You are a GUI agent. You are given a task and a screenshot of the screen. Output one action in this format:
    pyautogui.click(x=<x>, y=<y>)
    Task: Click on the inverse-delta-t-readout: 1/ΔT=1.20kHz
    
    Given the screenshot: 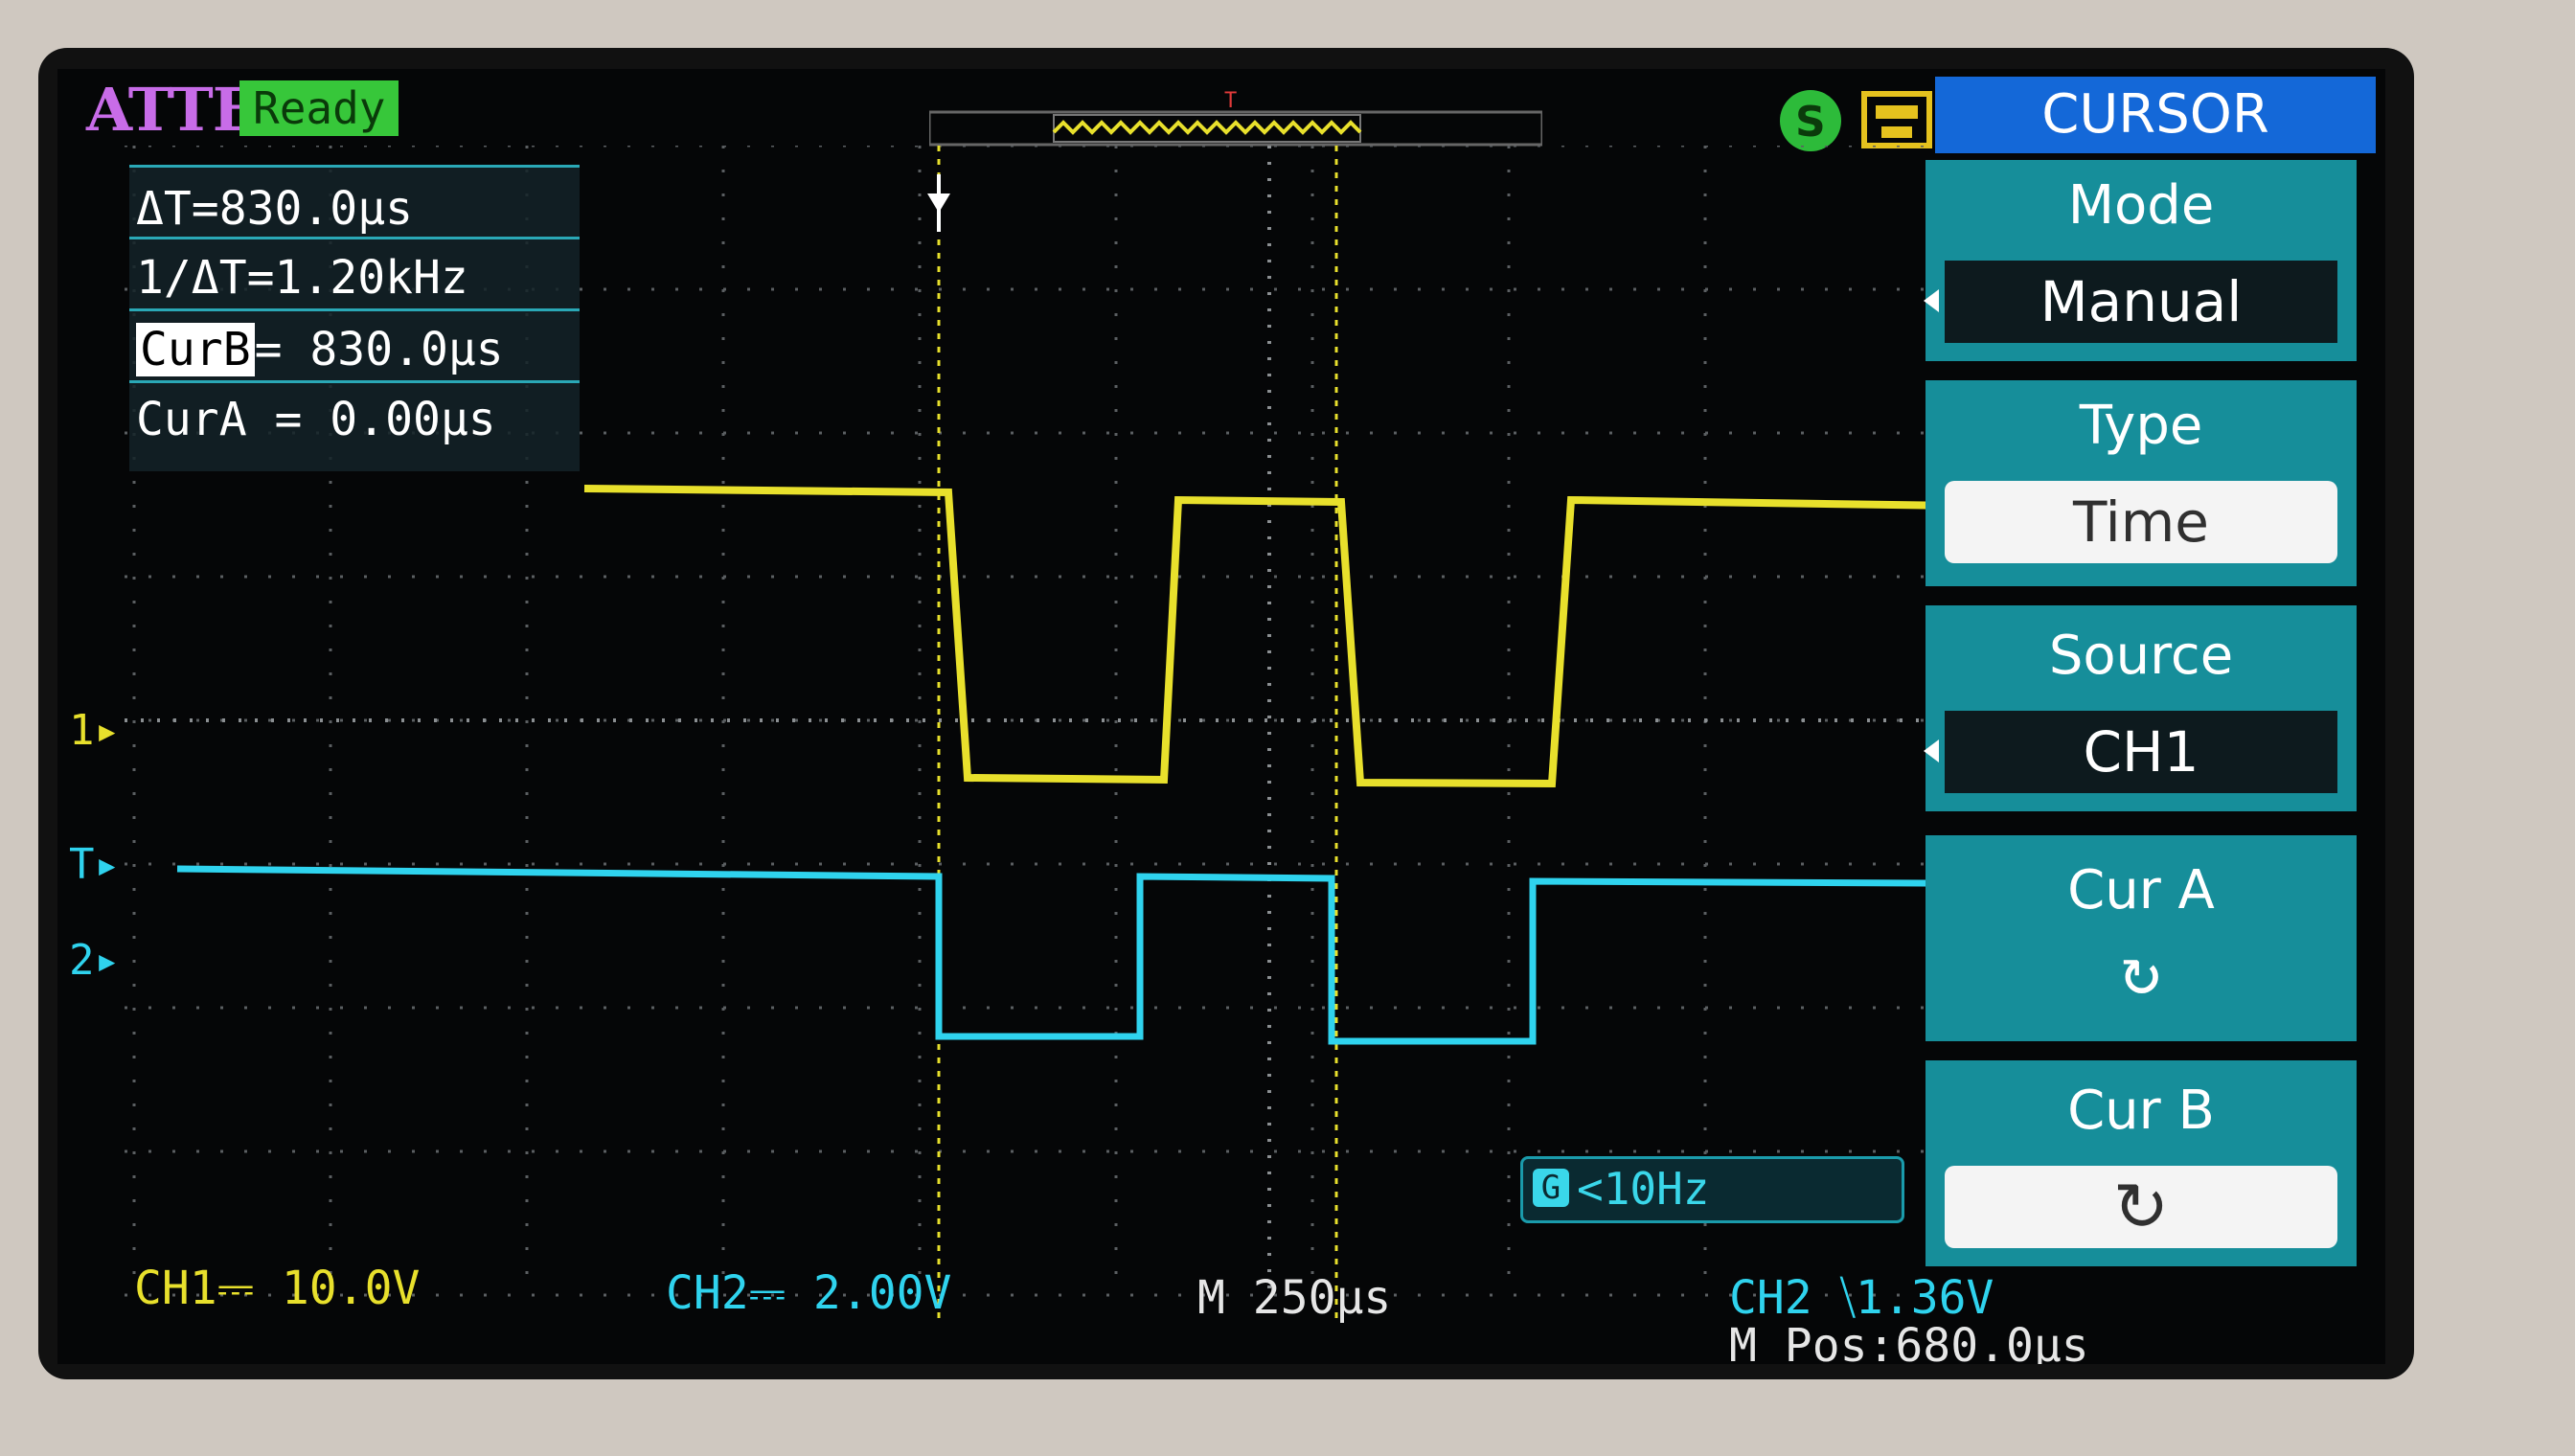 What is the action you would take?
    pyautogui.click(x=302, y=278)
    